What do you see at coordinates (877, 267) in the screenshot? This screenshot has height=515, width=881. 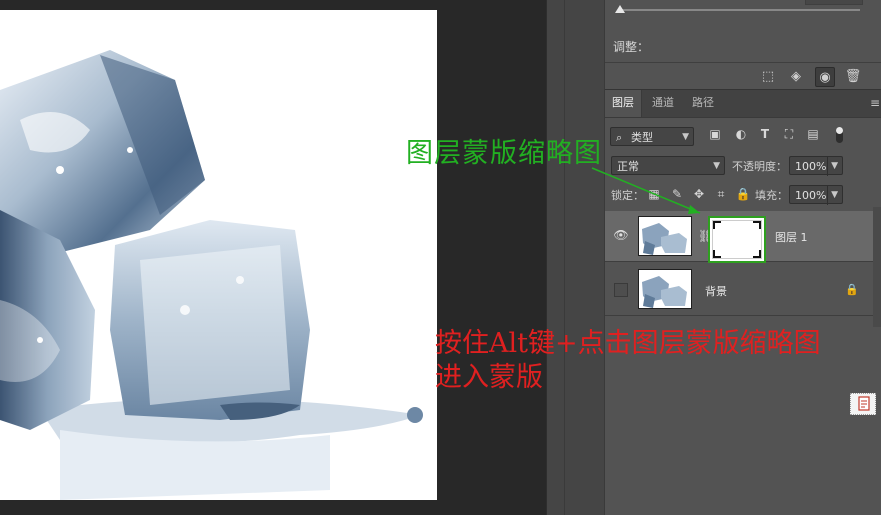 I see `layers-scrollbar` at bounding box center [877, 267].